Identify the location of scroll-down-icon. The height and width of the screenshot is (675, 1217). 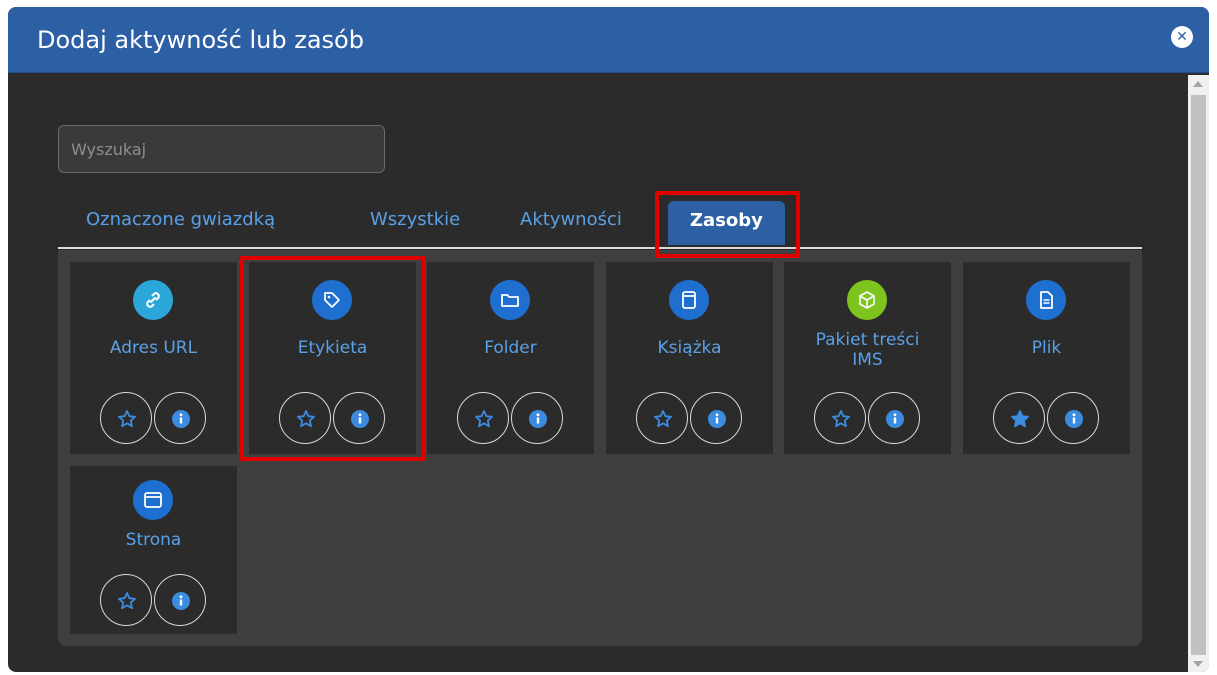
(1198, 664).